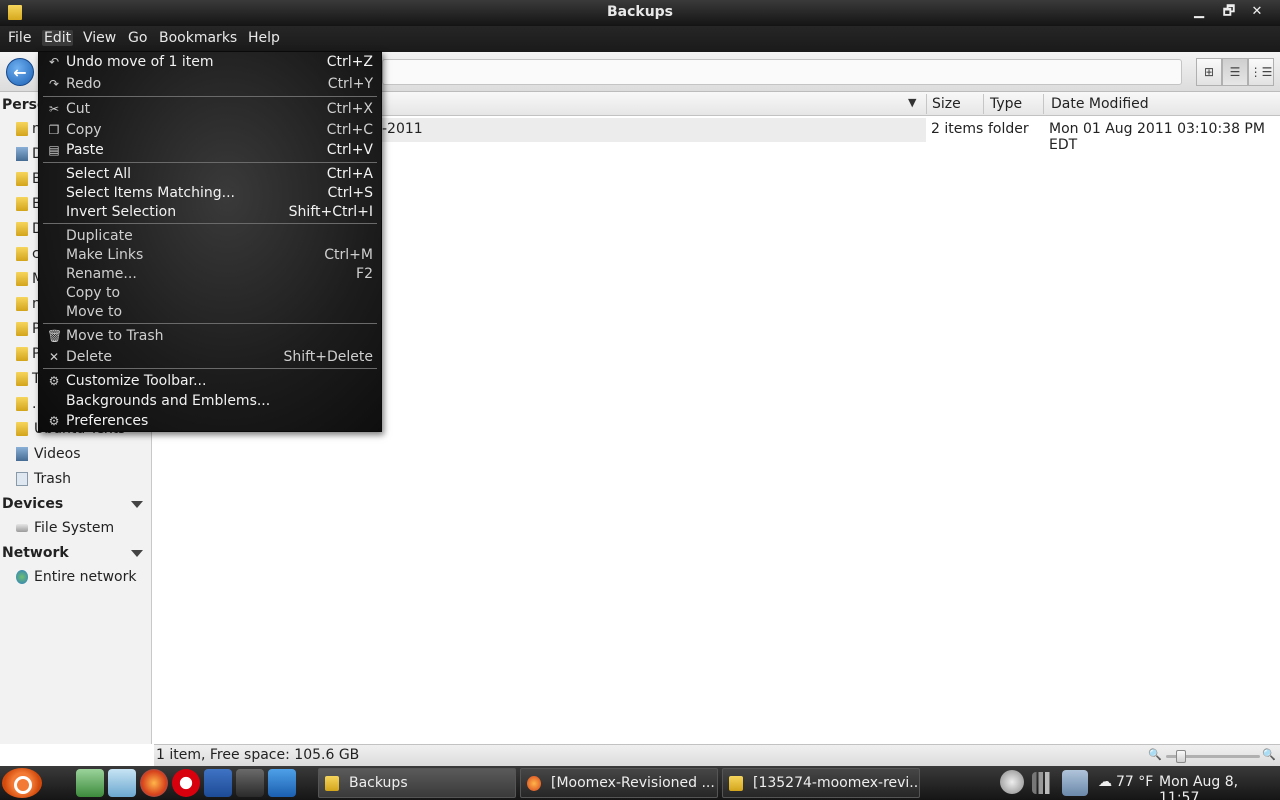  Describe the element at coordinates (76, 577) in the screenshot. I see `sidebar-item-entire-network: Entire network` at that location.